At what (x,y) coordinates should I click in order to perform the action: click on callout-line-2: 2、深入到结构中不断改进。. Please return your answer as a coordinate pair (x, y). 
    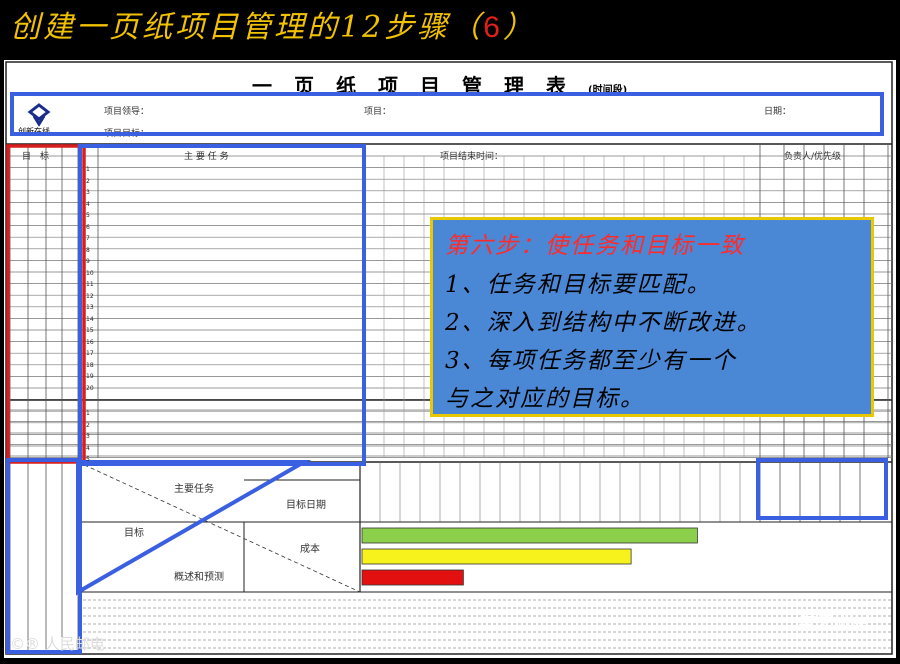
    Looking at the image, I should click on (603, 323).